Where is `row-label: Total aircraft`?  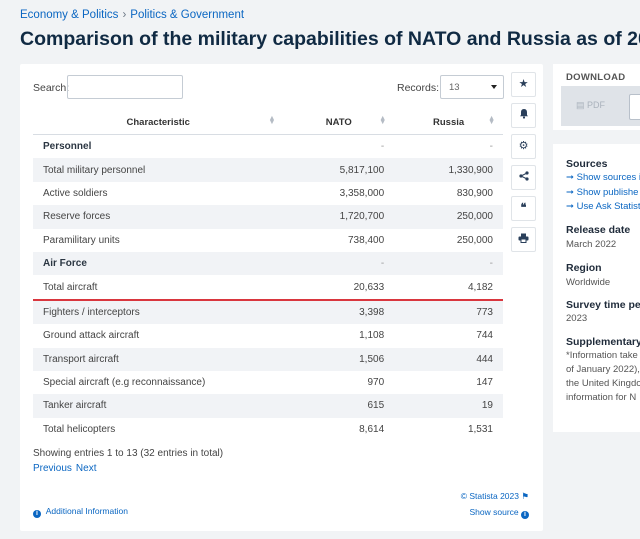 row-label: Total aircraft is located at coordinates (158, 288).